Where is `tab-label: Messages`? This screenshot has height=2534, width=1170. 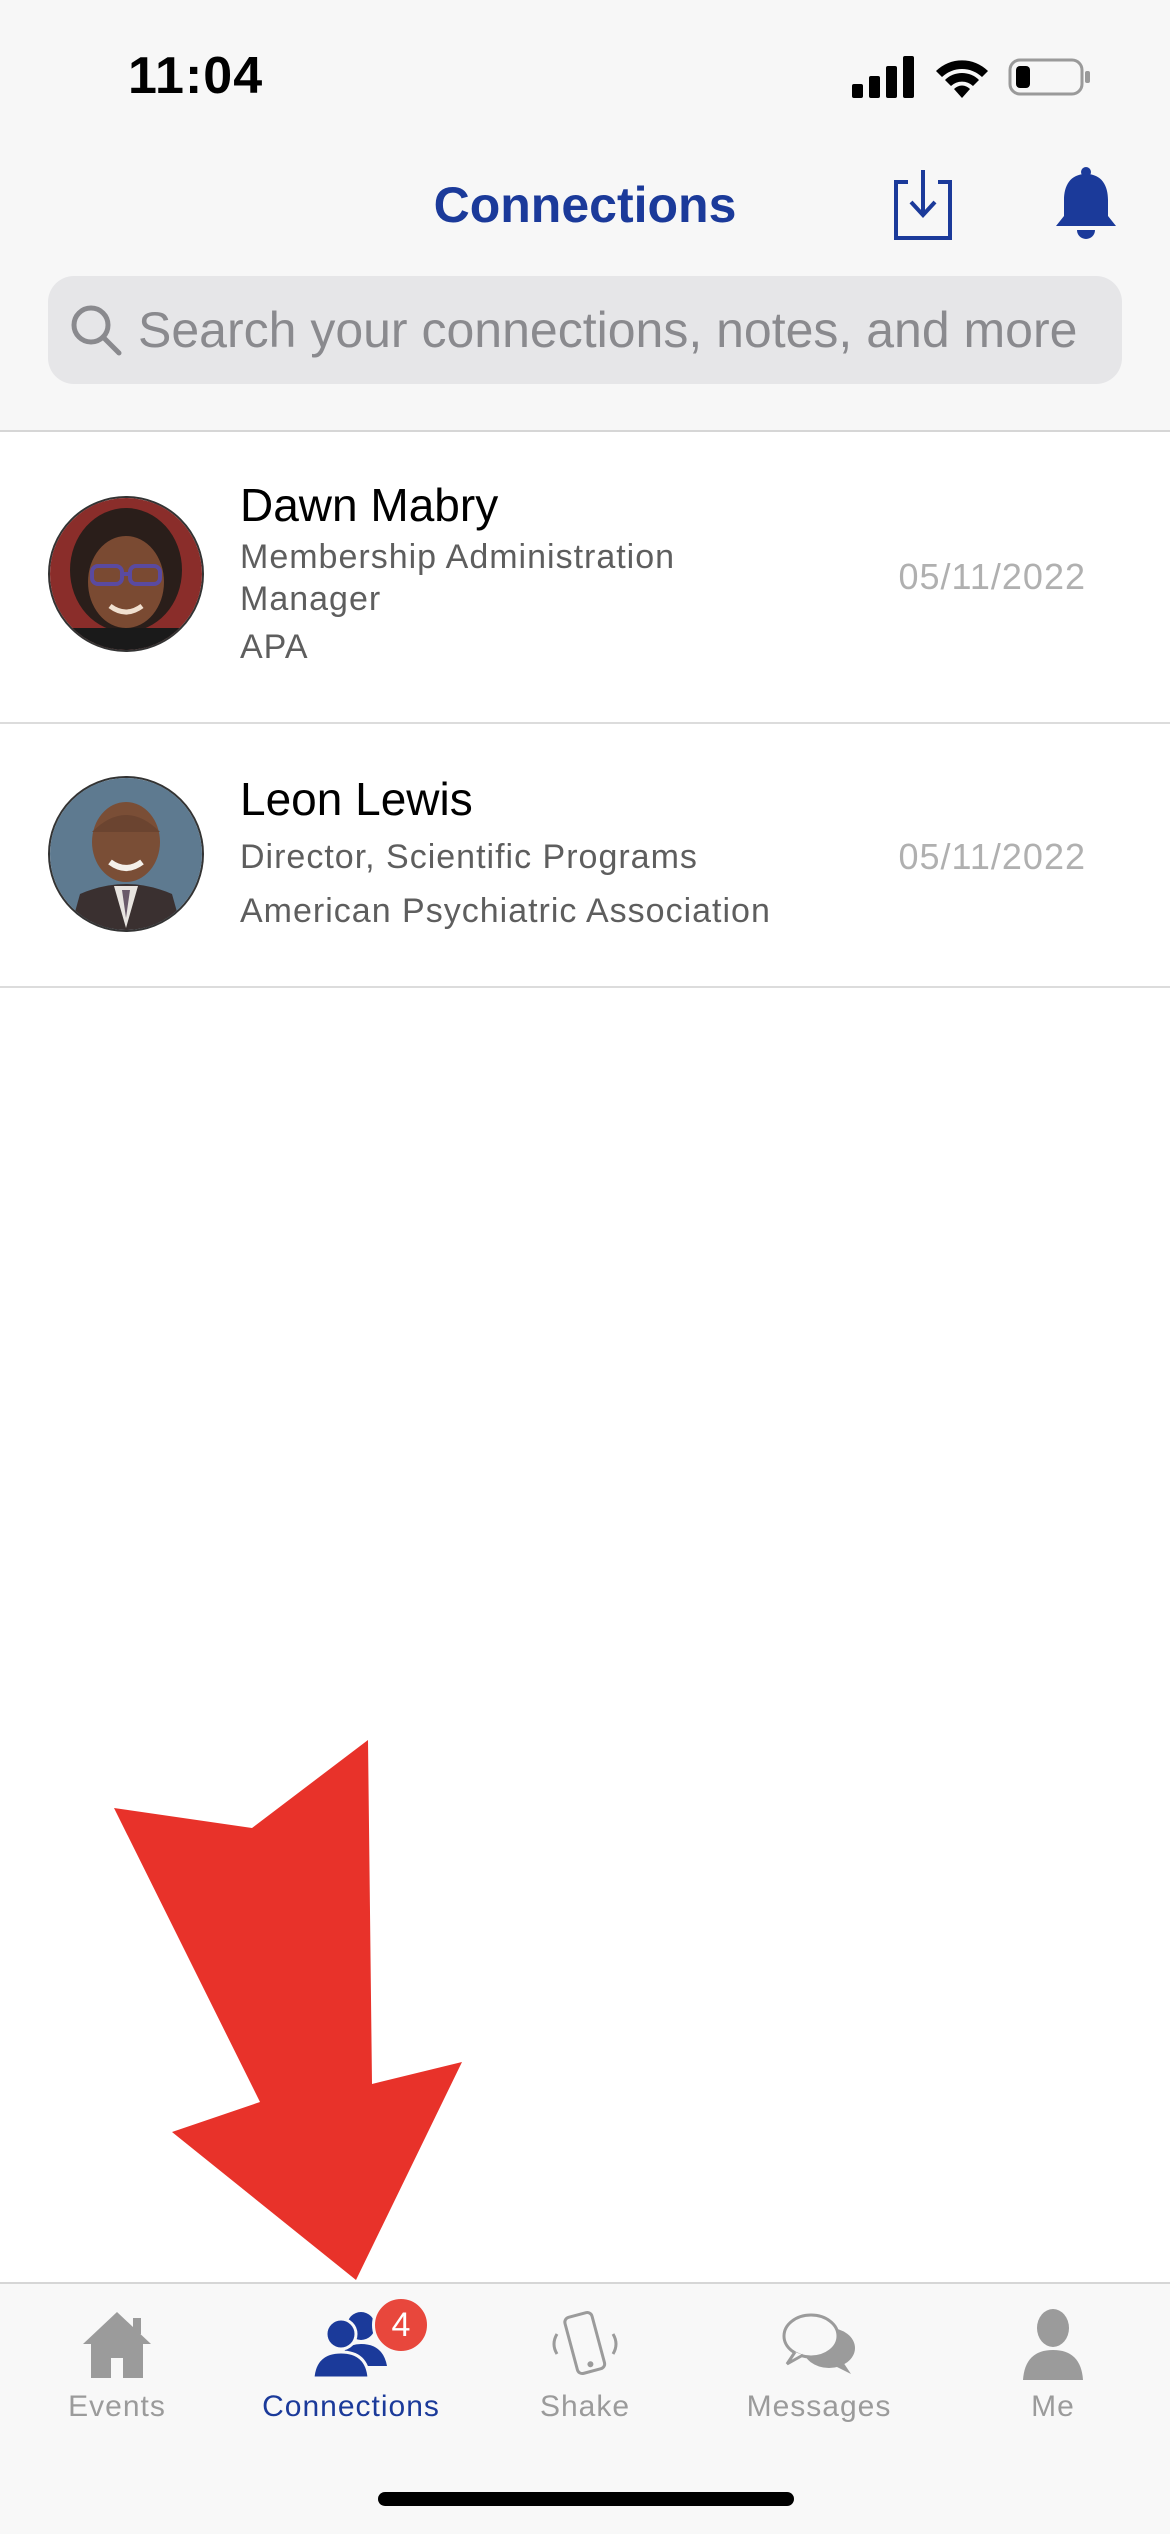
tab-label: Messages is located at coordinates (819, 2406).